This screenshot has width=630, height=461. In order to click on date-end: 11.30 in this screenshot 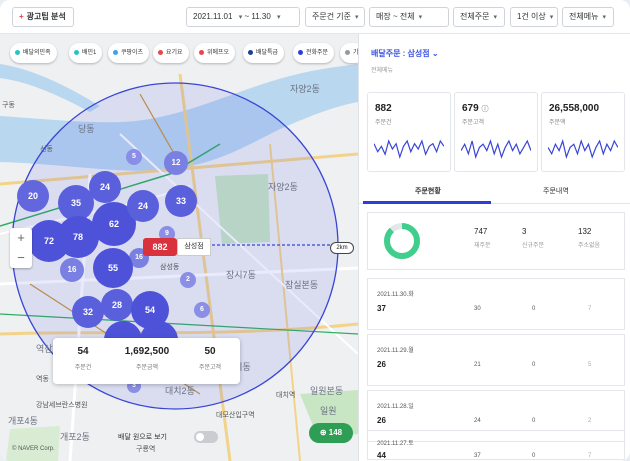, I will do `click(261, 16)`.